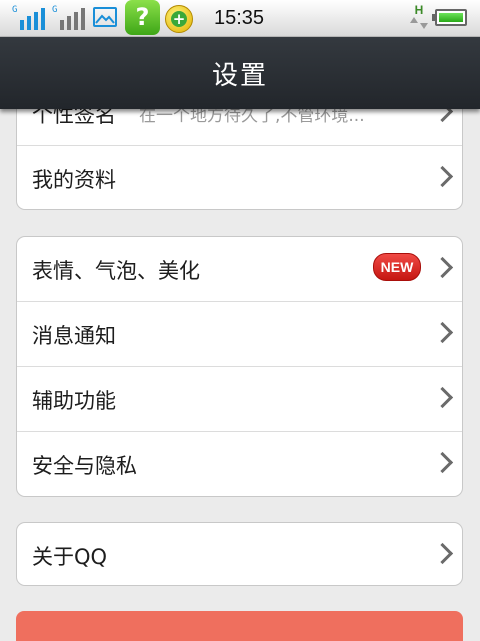  Describe the element at coordinates (70, 557) in the screenshot. I see `row-label: 关于QQ` at that location.